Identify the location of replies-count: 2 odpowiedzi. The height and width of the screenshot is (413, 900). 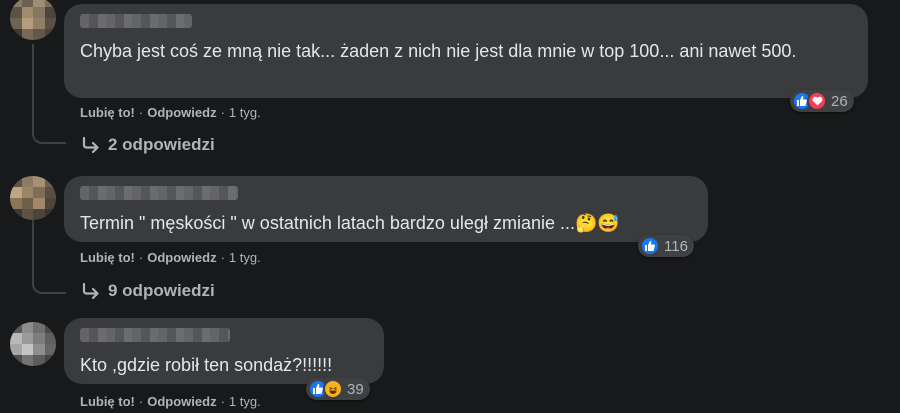
(161, 144).